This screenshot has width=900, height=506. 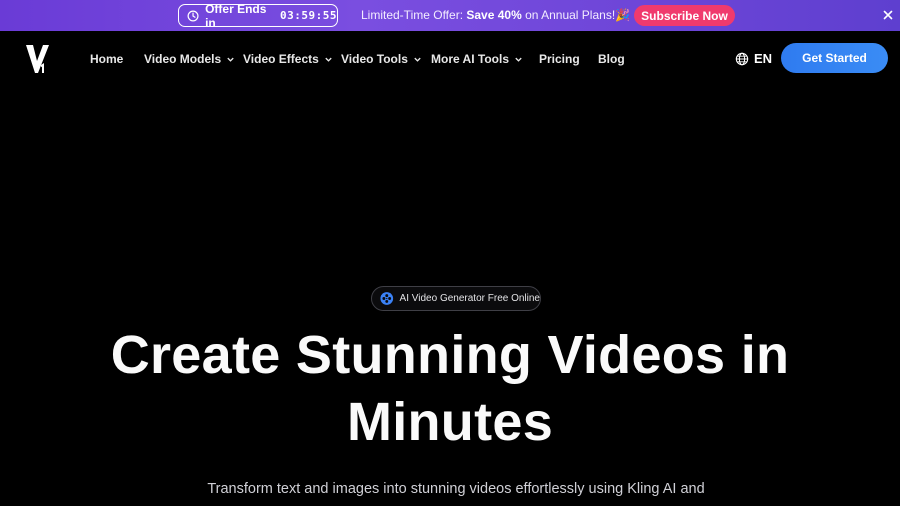 What do you see at coordinates (450, 422) in the screenshot?
I see `hero-title-line2: Minutes` at bounding box center [450, 422].